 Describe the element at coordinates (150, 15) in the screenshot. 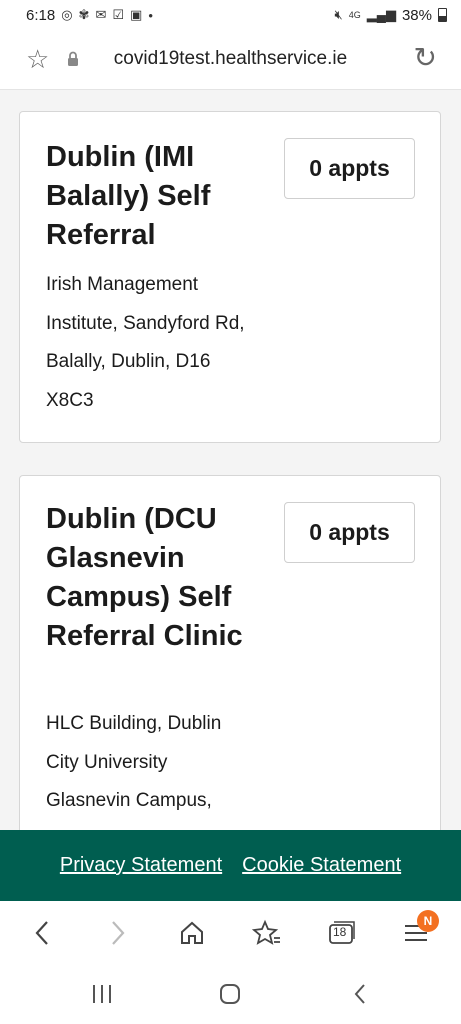

I see `more-notifications-icon: •` at that location.